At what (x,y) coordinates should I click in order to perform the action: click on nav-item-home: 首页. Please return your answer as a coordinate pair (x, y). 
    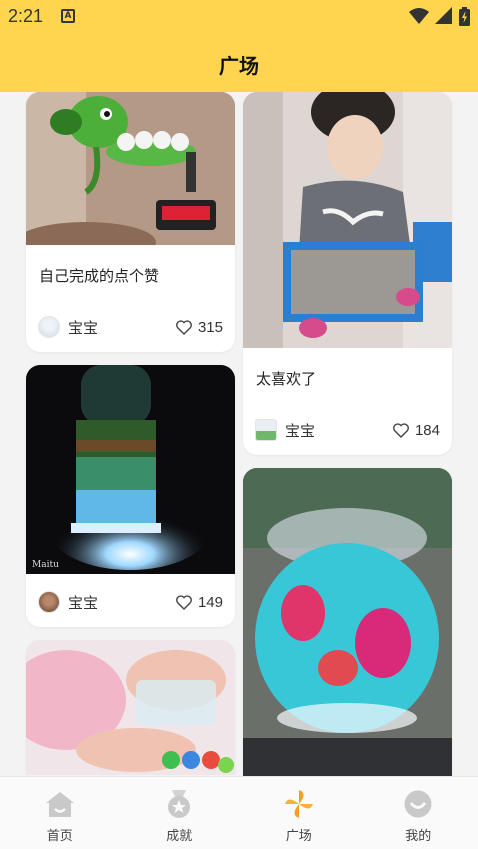
    Looking at the image, I should click on (60, 813).